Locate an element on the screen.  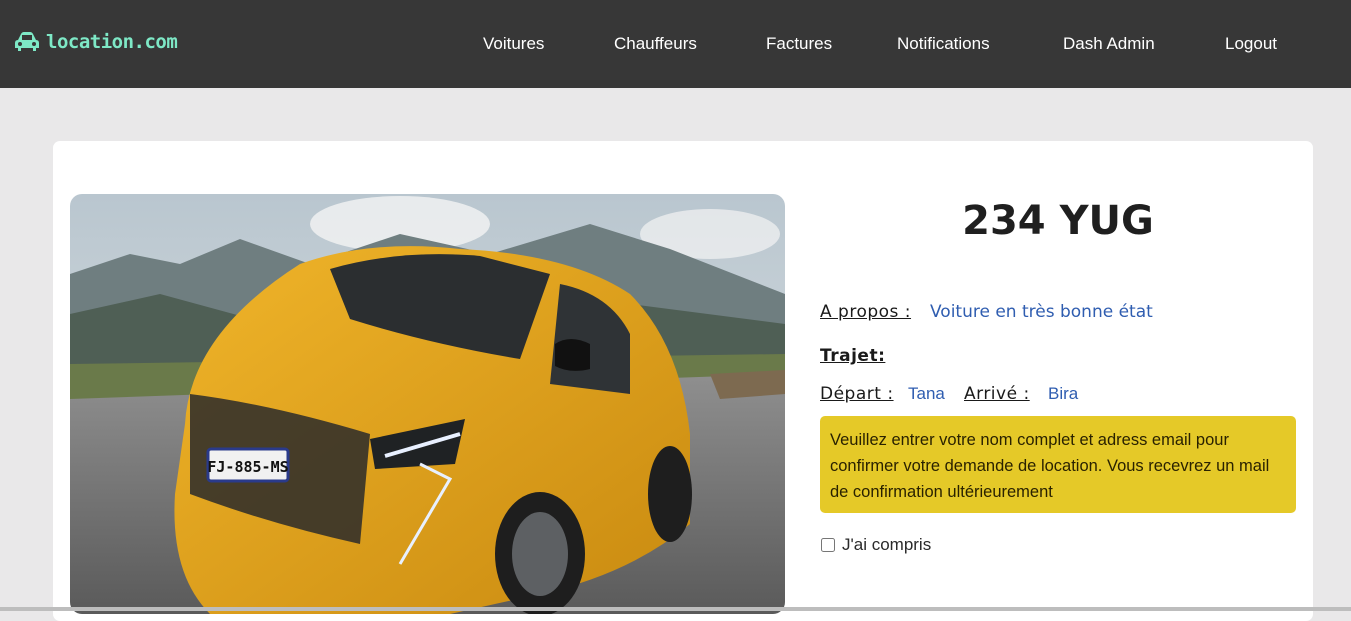
car-plate-title: 234 YUG is located at coordinates (1058, 221).